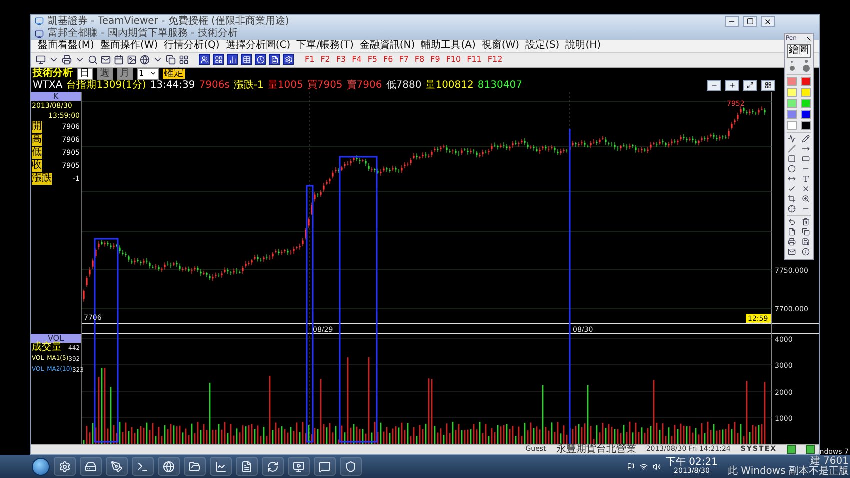 The width and height of the screenshot is (850, 478). What do you see at coordinates (474, 59) in the screenshot?
I see `function-key-button: F11` at bounding box center [474, 59].